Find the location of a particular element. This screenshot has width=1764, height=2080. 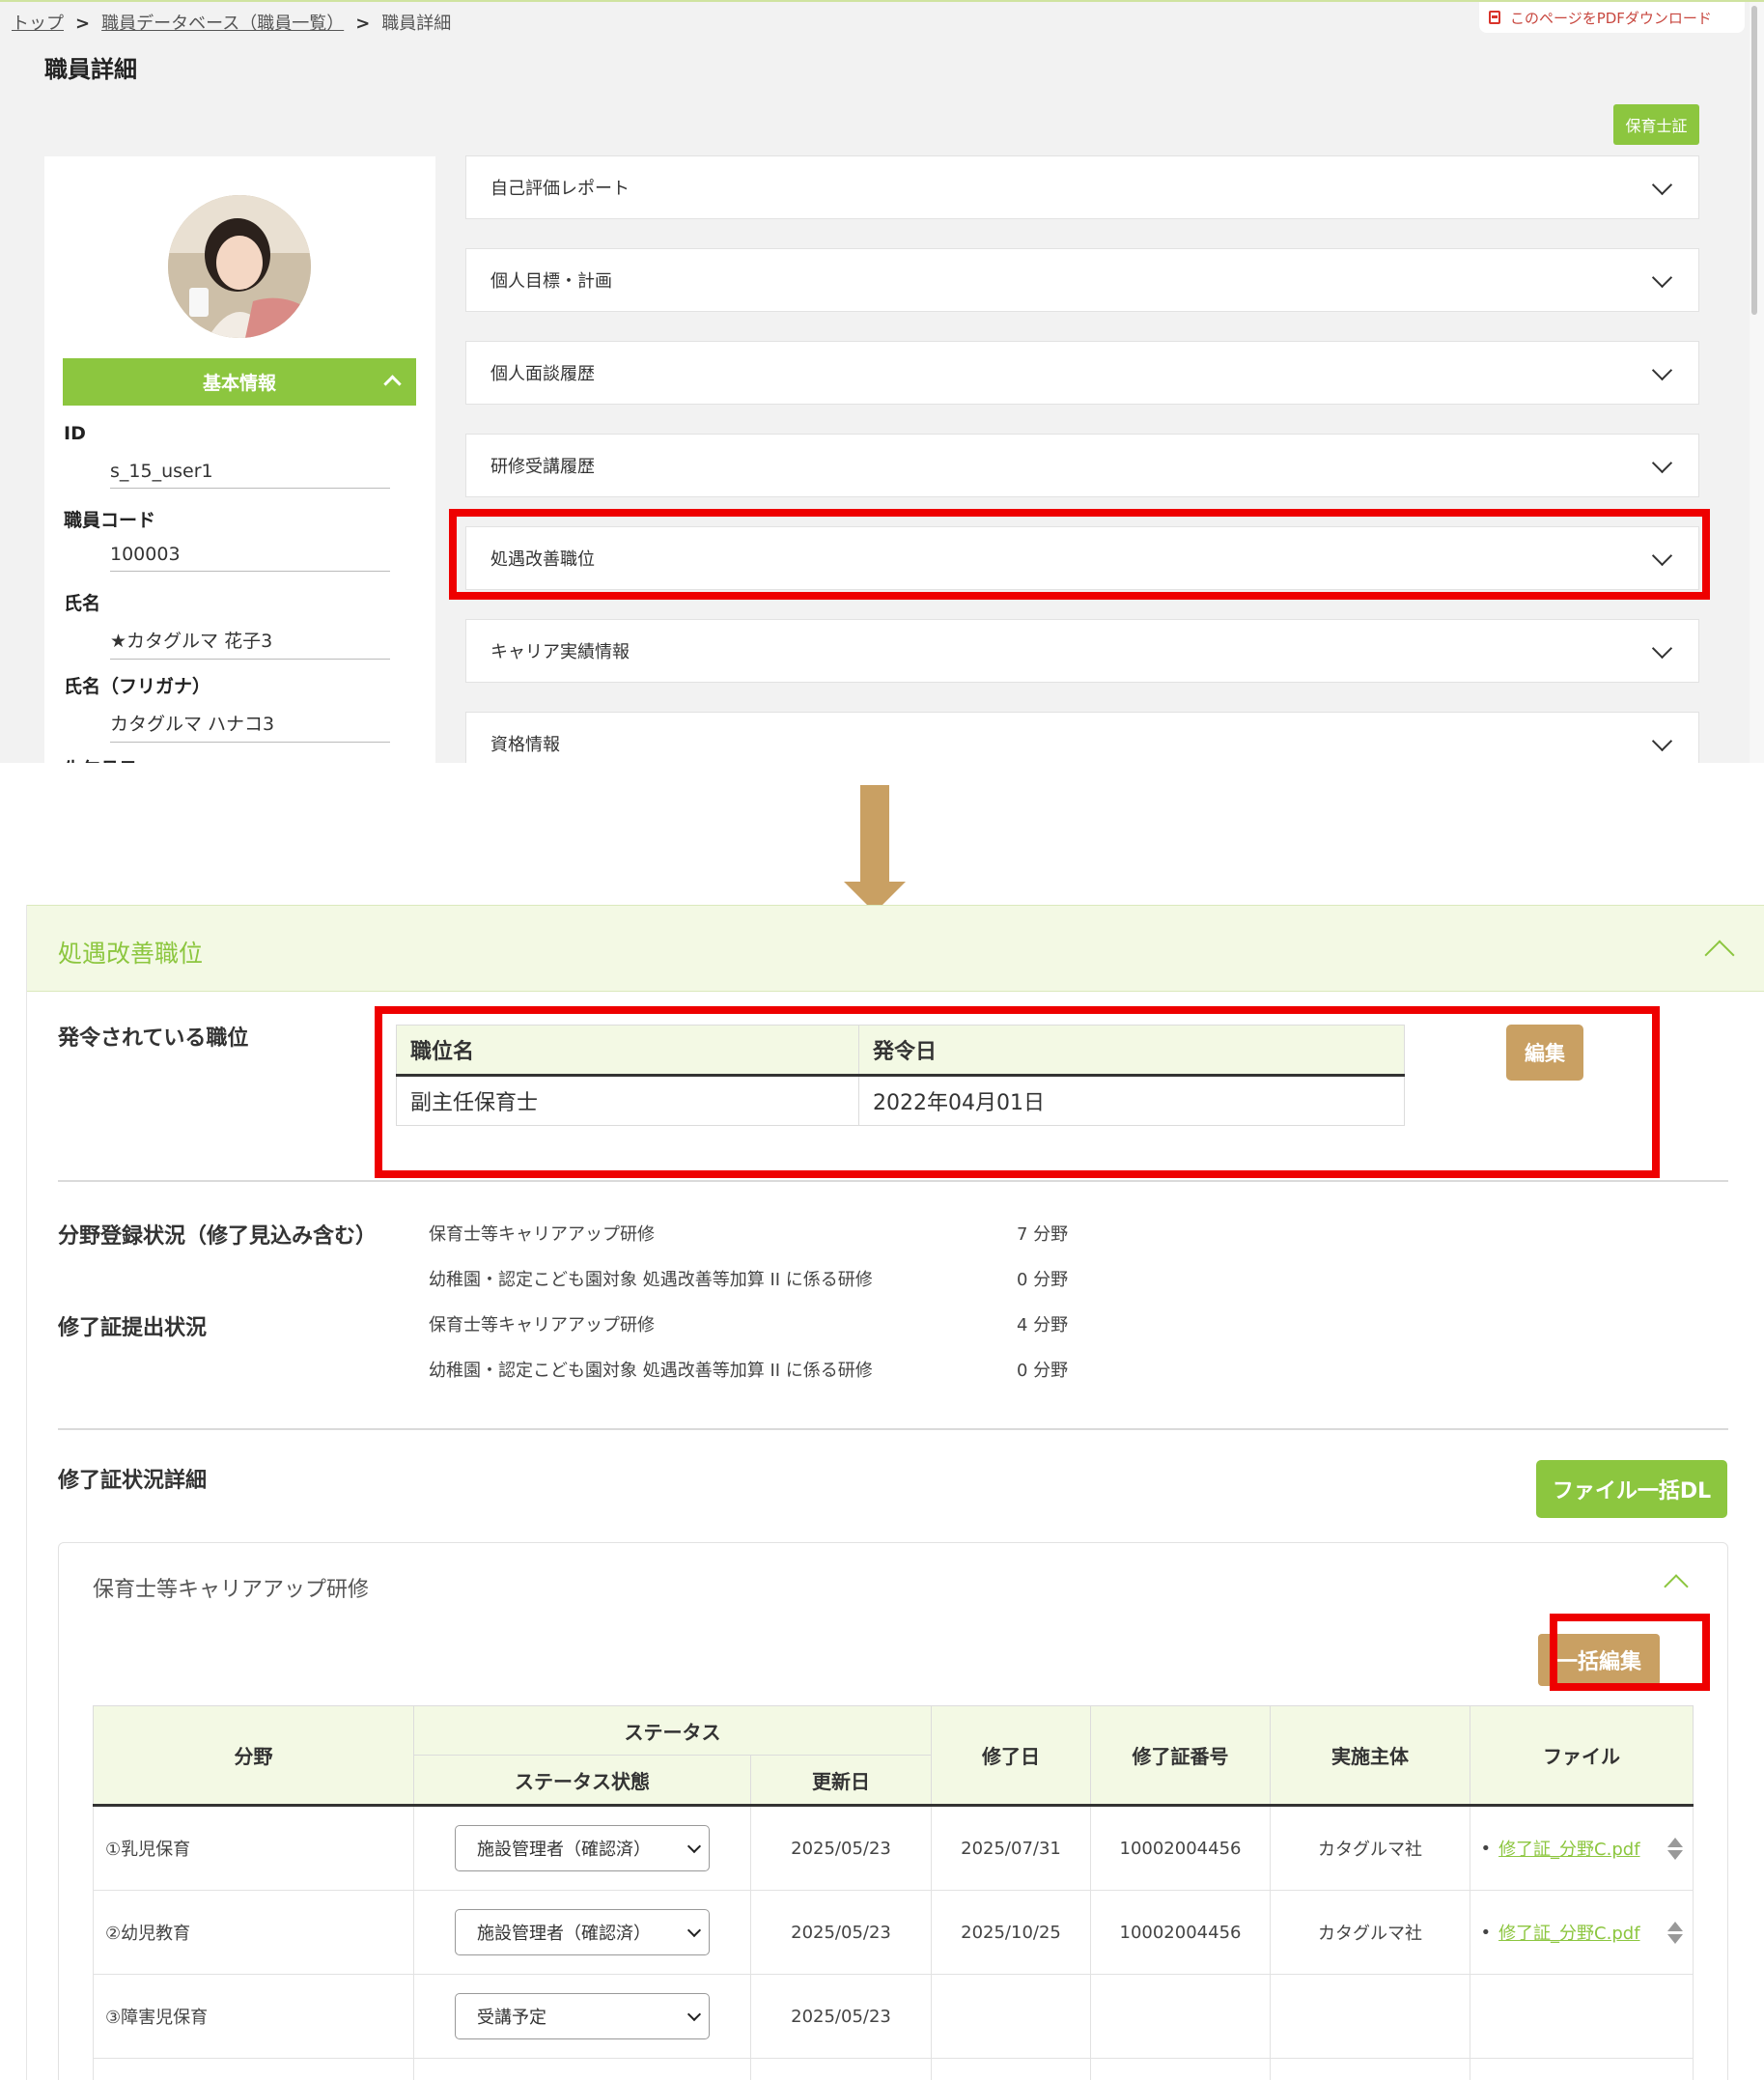

accordion-qualifications: 資格情報 is located at coordinates (1082, 738).